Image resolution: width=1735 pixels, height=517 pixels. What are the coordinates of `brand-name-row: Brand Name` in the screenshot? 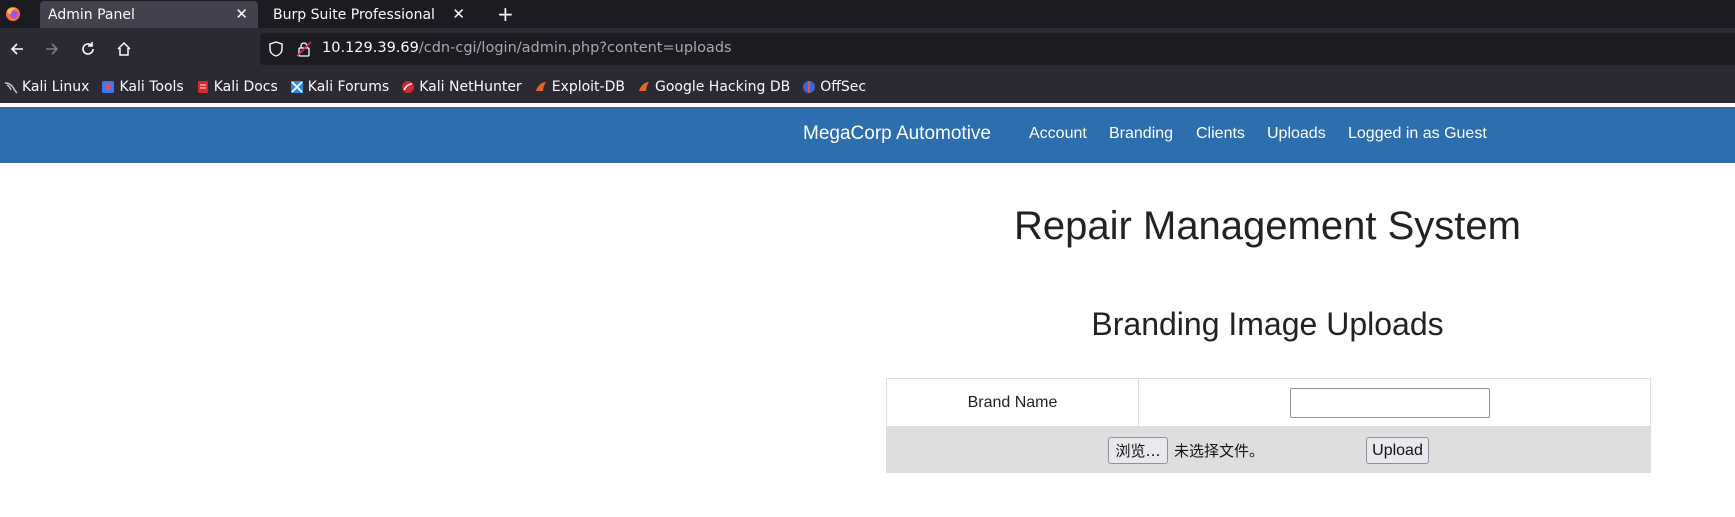 It's located at (1268, 402).